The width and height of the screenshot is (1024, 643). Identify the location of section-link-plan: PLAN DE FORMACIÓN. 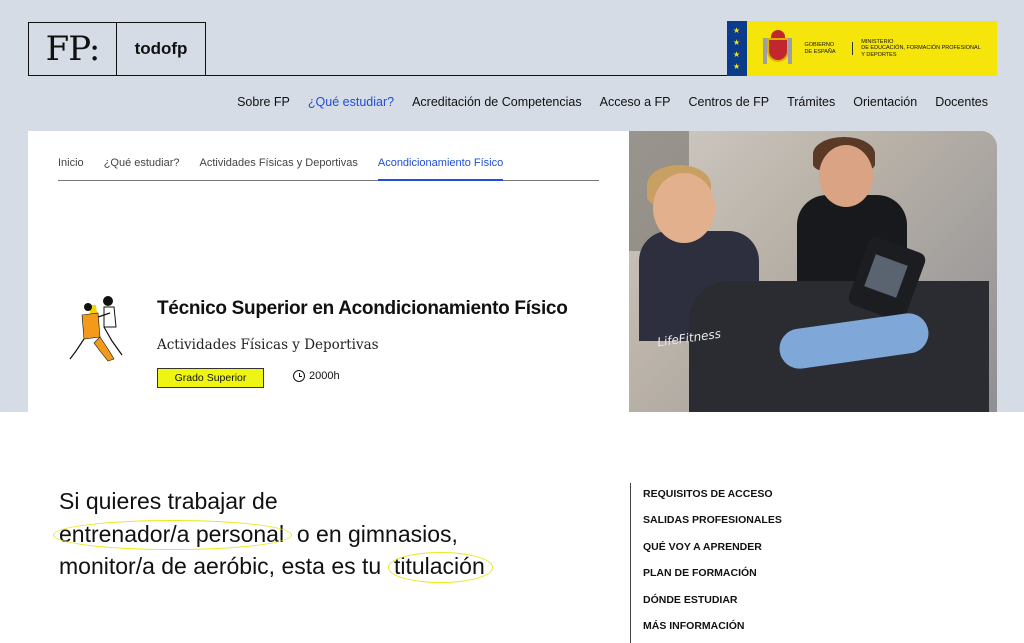
(712, 575).